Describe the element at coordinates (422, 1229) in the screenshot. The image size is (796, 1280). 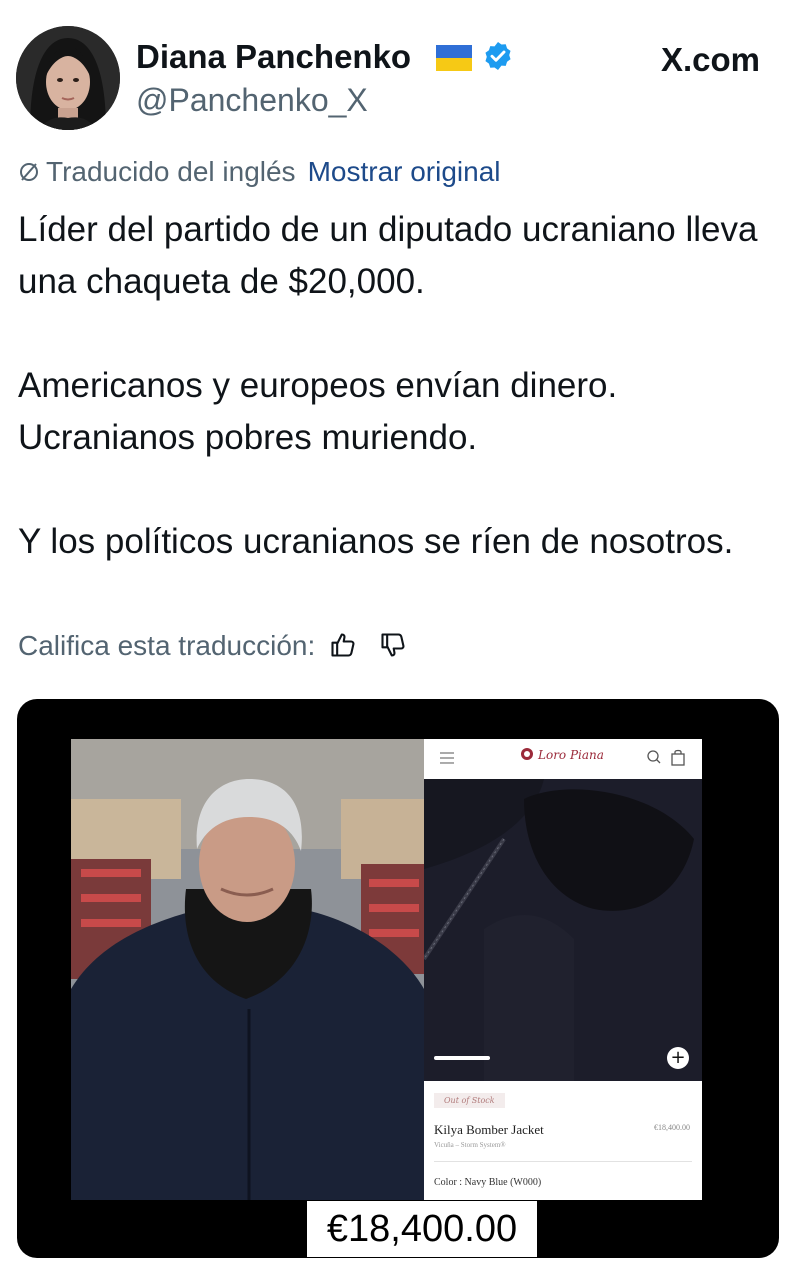
I see `price-caption: €18,400.00` at that location.